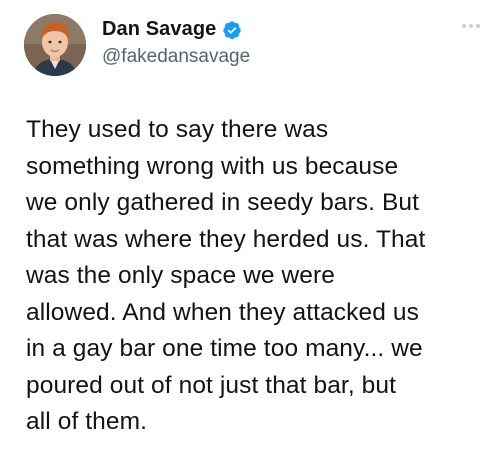  I want to click on verified-badge-icon, so click(232, 30).